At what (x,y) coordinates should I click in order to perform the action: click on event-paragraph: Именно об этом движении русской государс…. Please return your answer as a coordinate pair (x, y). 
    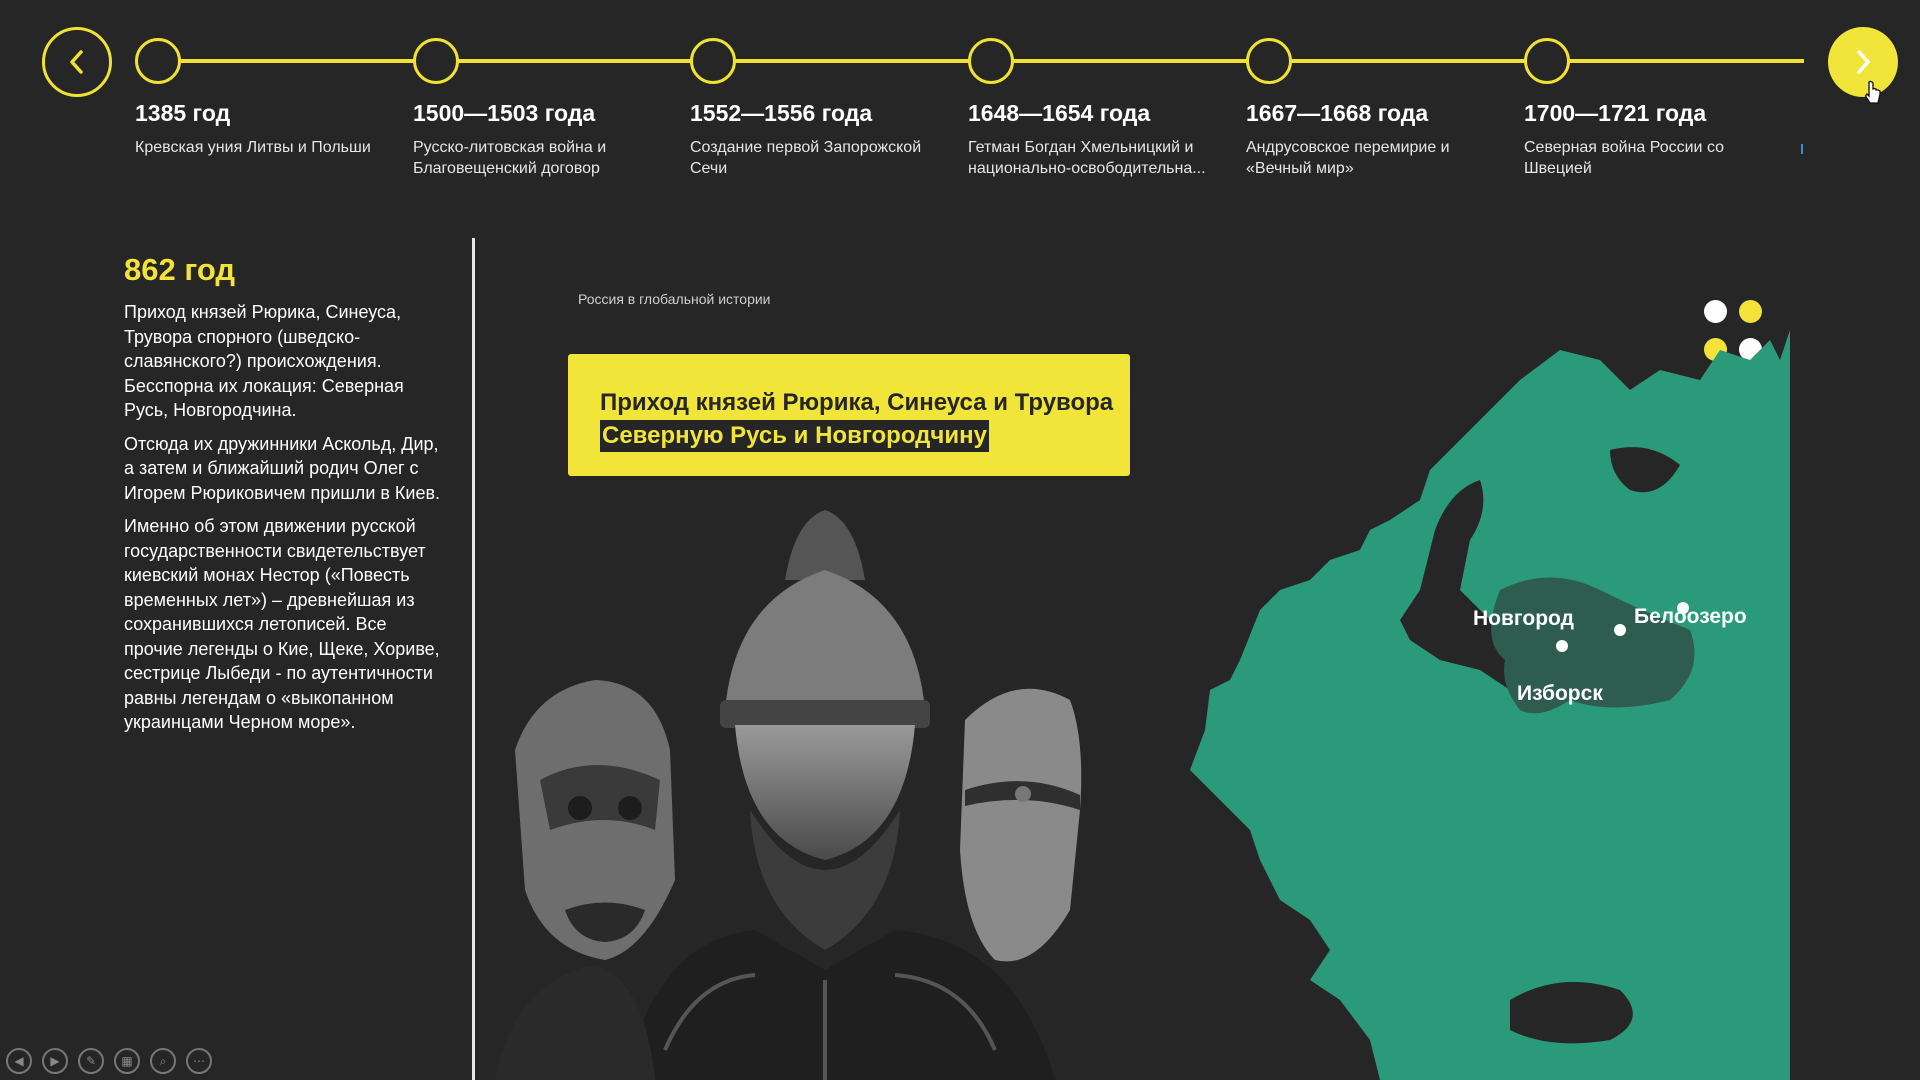
    Looking at the image, I should click on (282, 624).